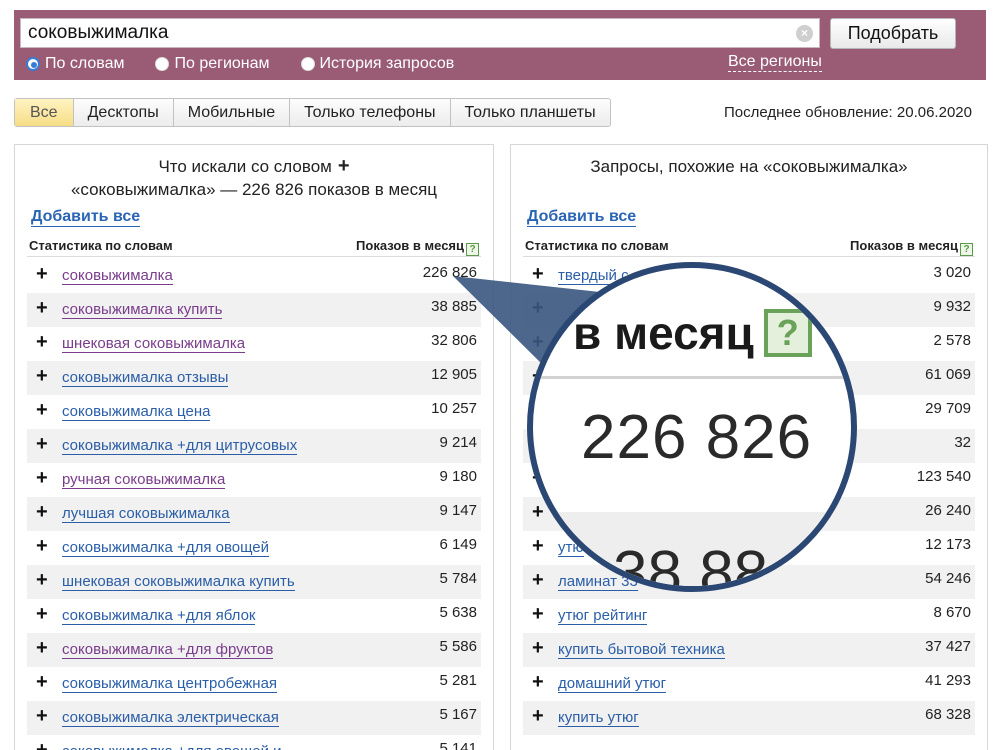  I want to click on phrase-link: ручная соковыжималка, so click(144, 480).